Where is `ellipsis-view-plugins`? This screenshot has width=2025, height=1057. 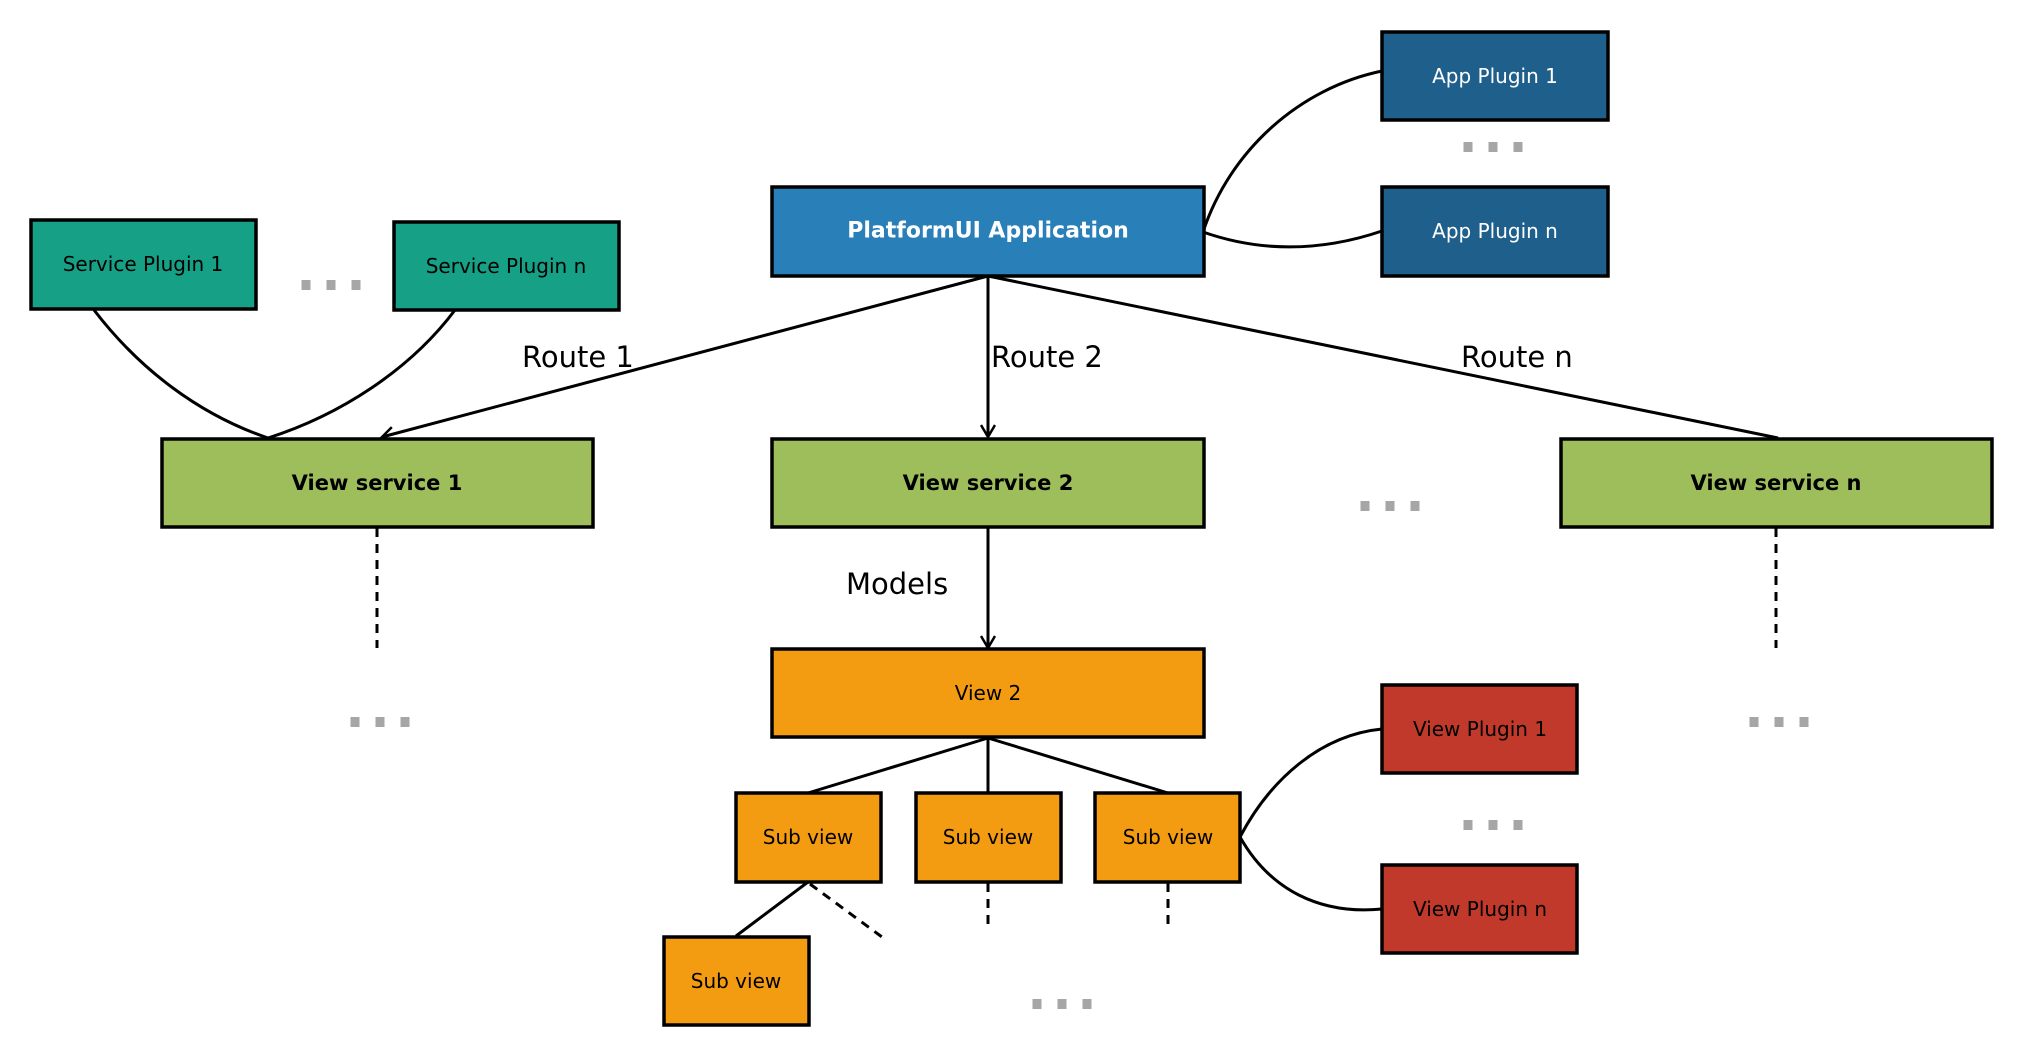 ellipsis-view-plugins is located at coordinates (1493, 825).